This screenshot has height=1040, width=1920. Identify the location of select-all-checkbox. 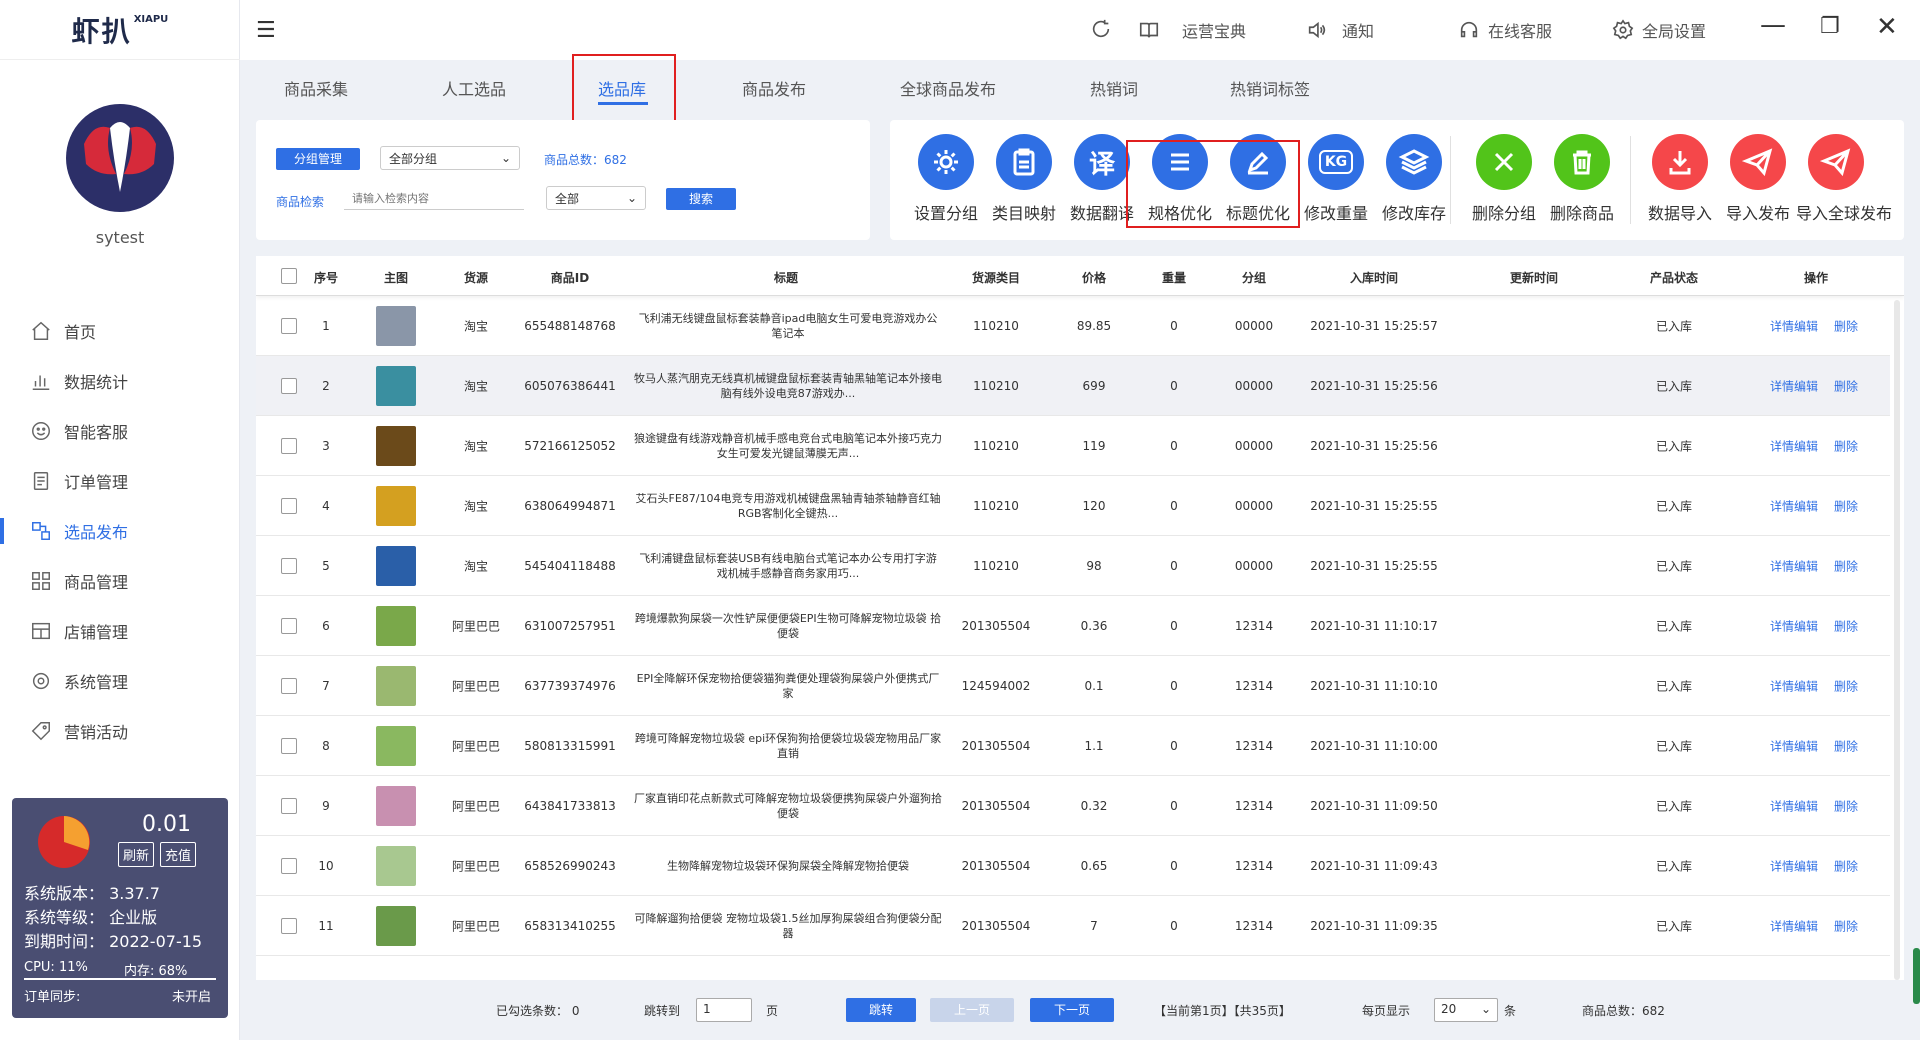
(289, 276).